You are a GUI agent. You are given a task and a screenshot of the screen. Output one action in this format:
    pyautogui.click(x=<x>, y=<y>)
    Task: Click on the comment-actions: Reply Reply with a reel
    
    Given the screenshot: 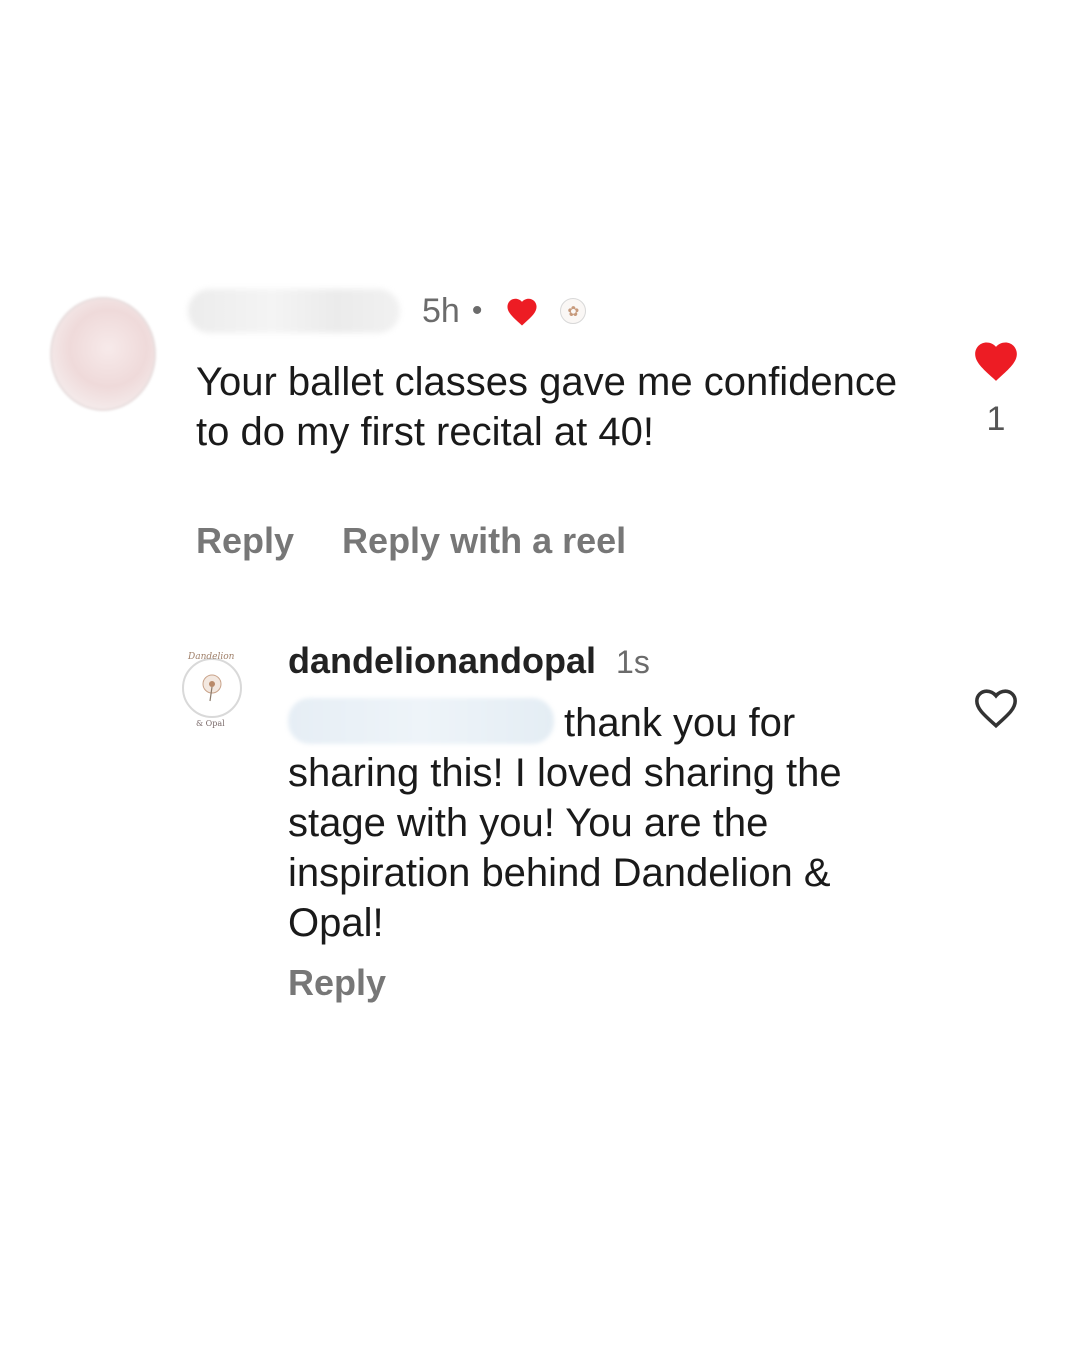 What is the action you would take?
    pyautogui.click(x=411, y=541)
    